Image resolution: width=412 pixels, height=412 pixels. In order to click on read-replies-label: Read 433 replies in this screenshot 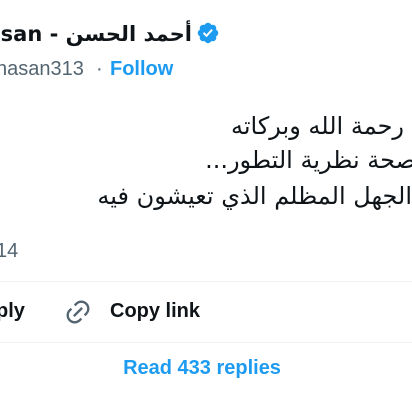, I will do `click(202, 368)`.